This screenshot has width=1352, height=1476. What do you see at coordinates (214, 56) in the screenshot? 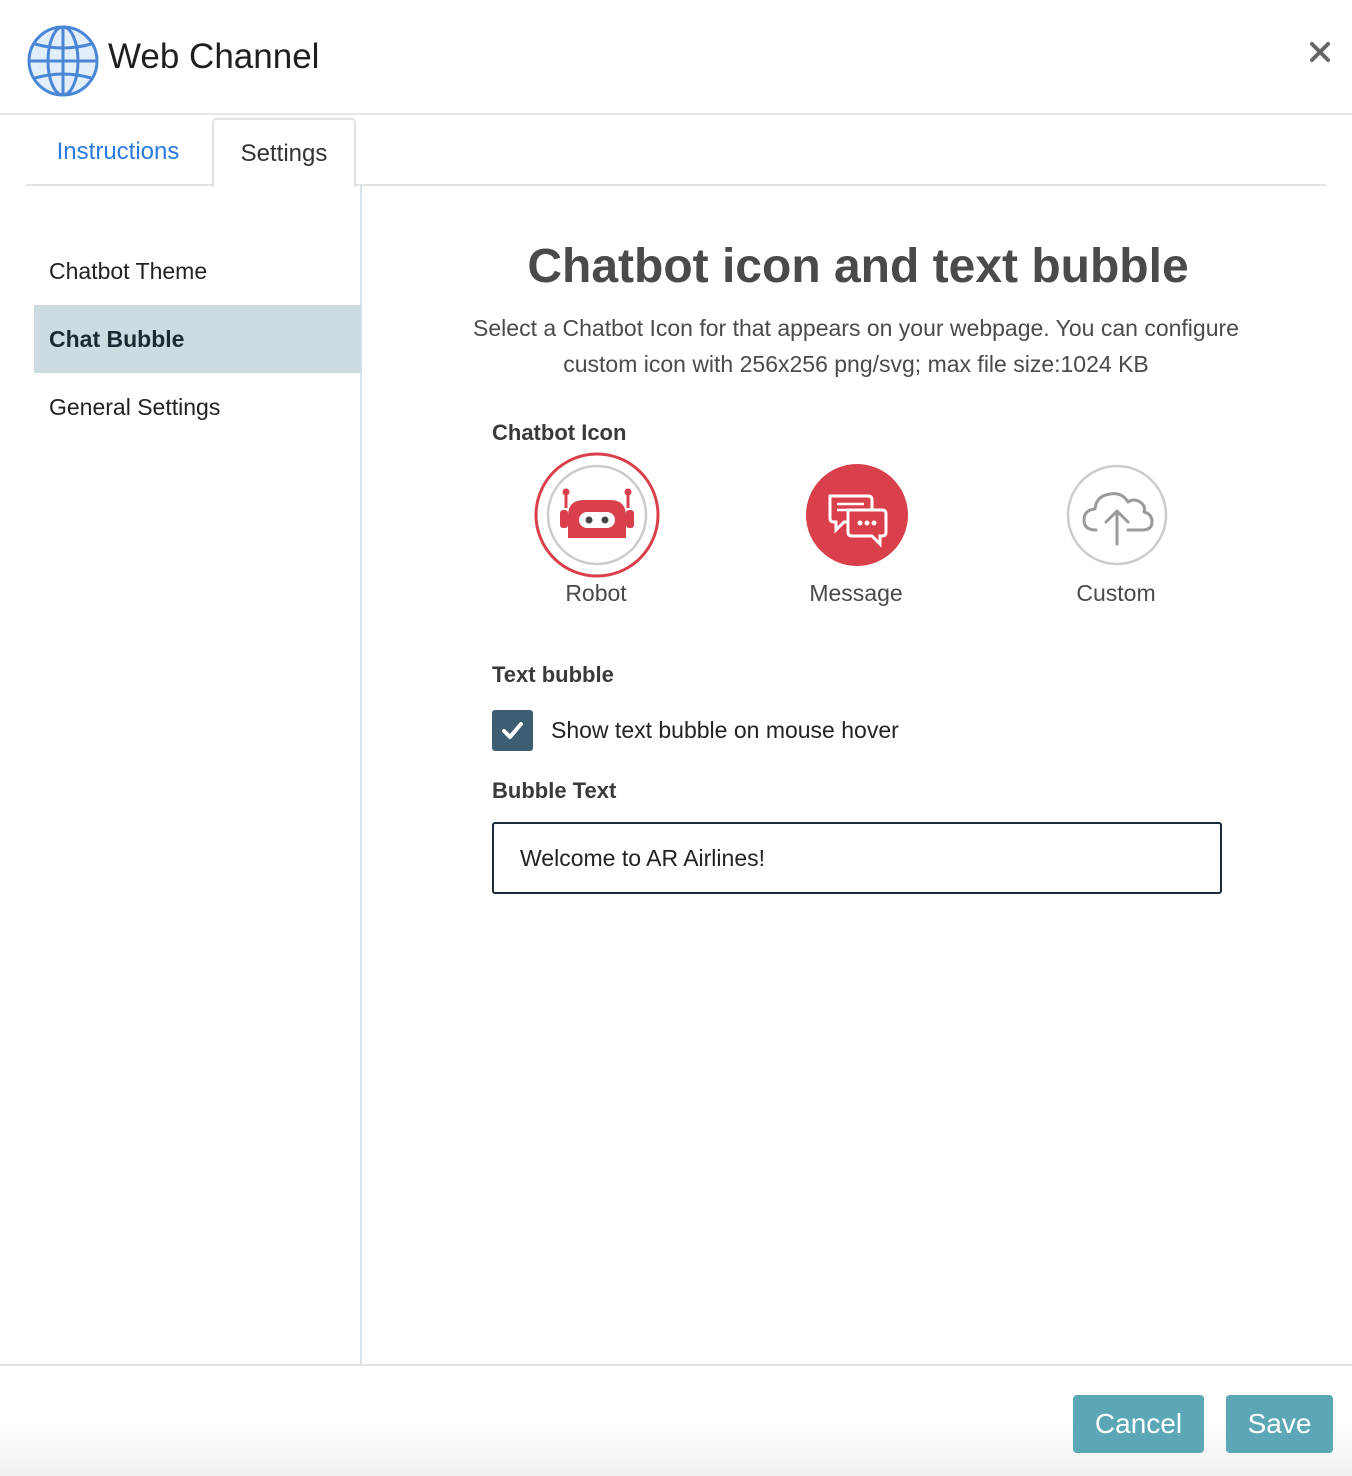
I see `modal-title: Web Channel` at bounding box center [214, 56].